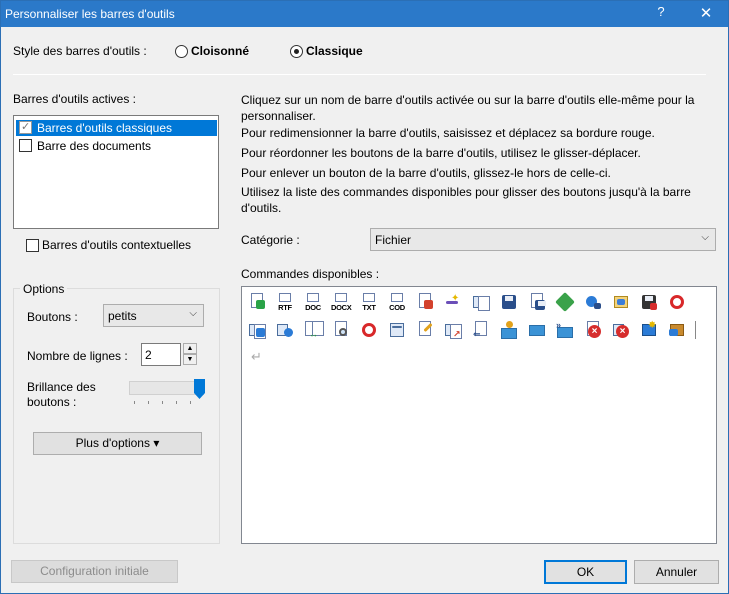 The width and height of the screenshot is (729, 594). Describe the element at coordinates (509, 302) in the screenshot. I see `save-icon` at that location.